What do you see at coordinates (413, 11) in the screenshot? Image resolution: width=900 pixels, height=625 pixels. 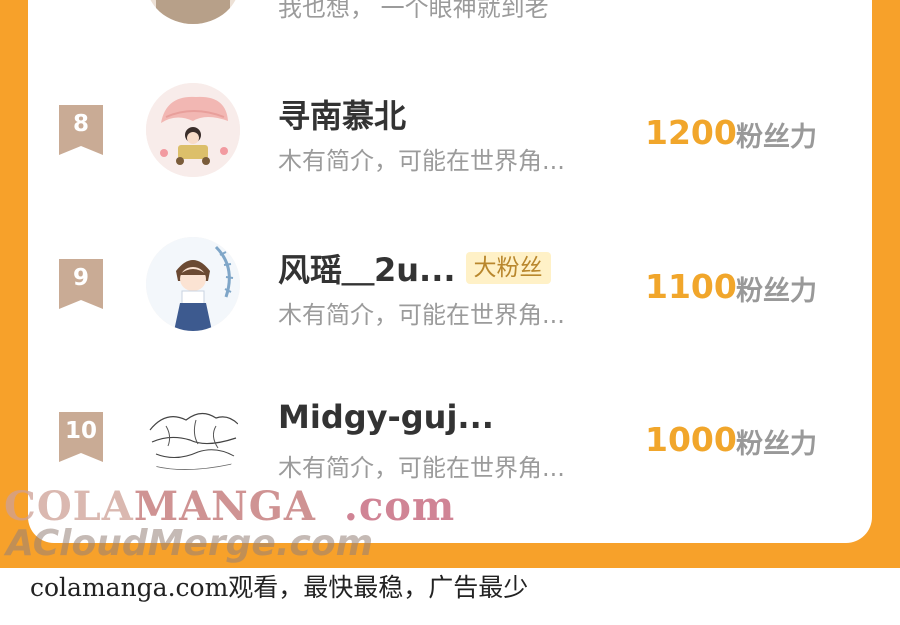 I see `previous-description: 我也想， 一个眼神就到老` at bounding box center [413, 11].